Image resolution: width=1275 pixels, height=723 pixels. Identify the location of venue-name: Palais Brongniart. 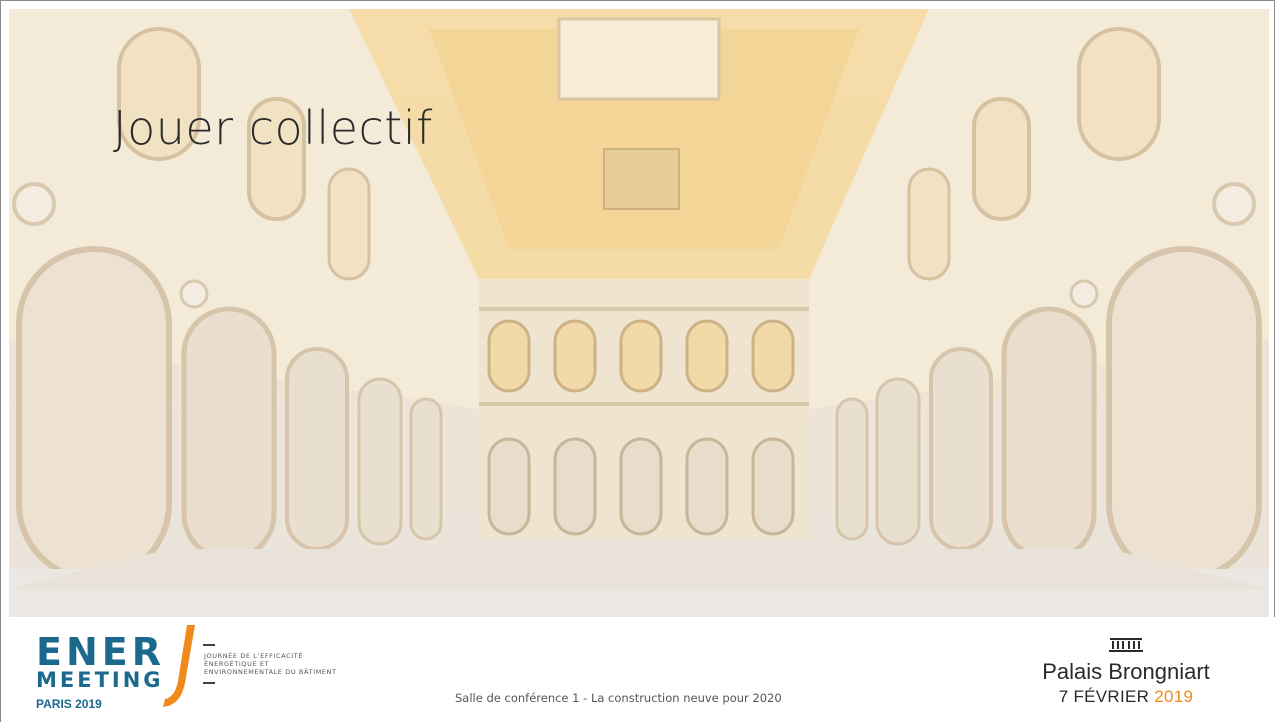
(1126, 671).